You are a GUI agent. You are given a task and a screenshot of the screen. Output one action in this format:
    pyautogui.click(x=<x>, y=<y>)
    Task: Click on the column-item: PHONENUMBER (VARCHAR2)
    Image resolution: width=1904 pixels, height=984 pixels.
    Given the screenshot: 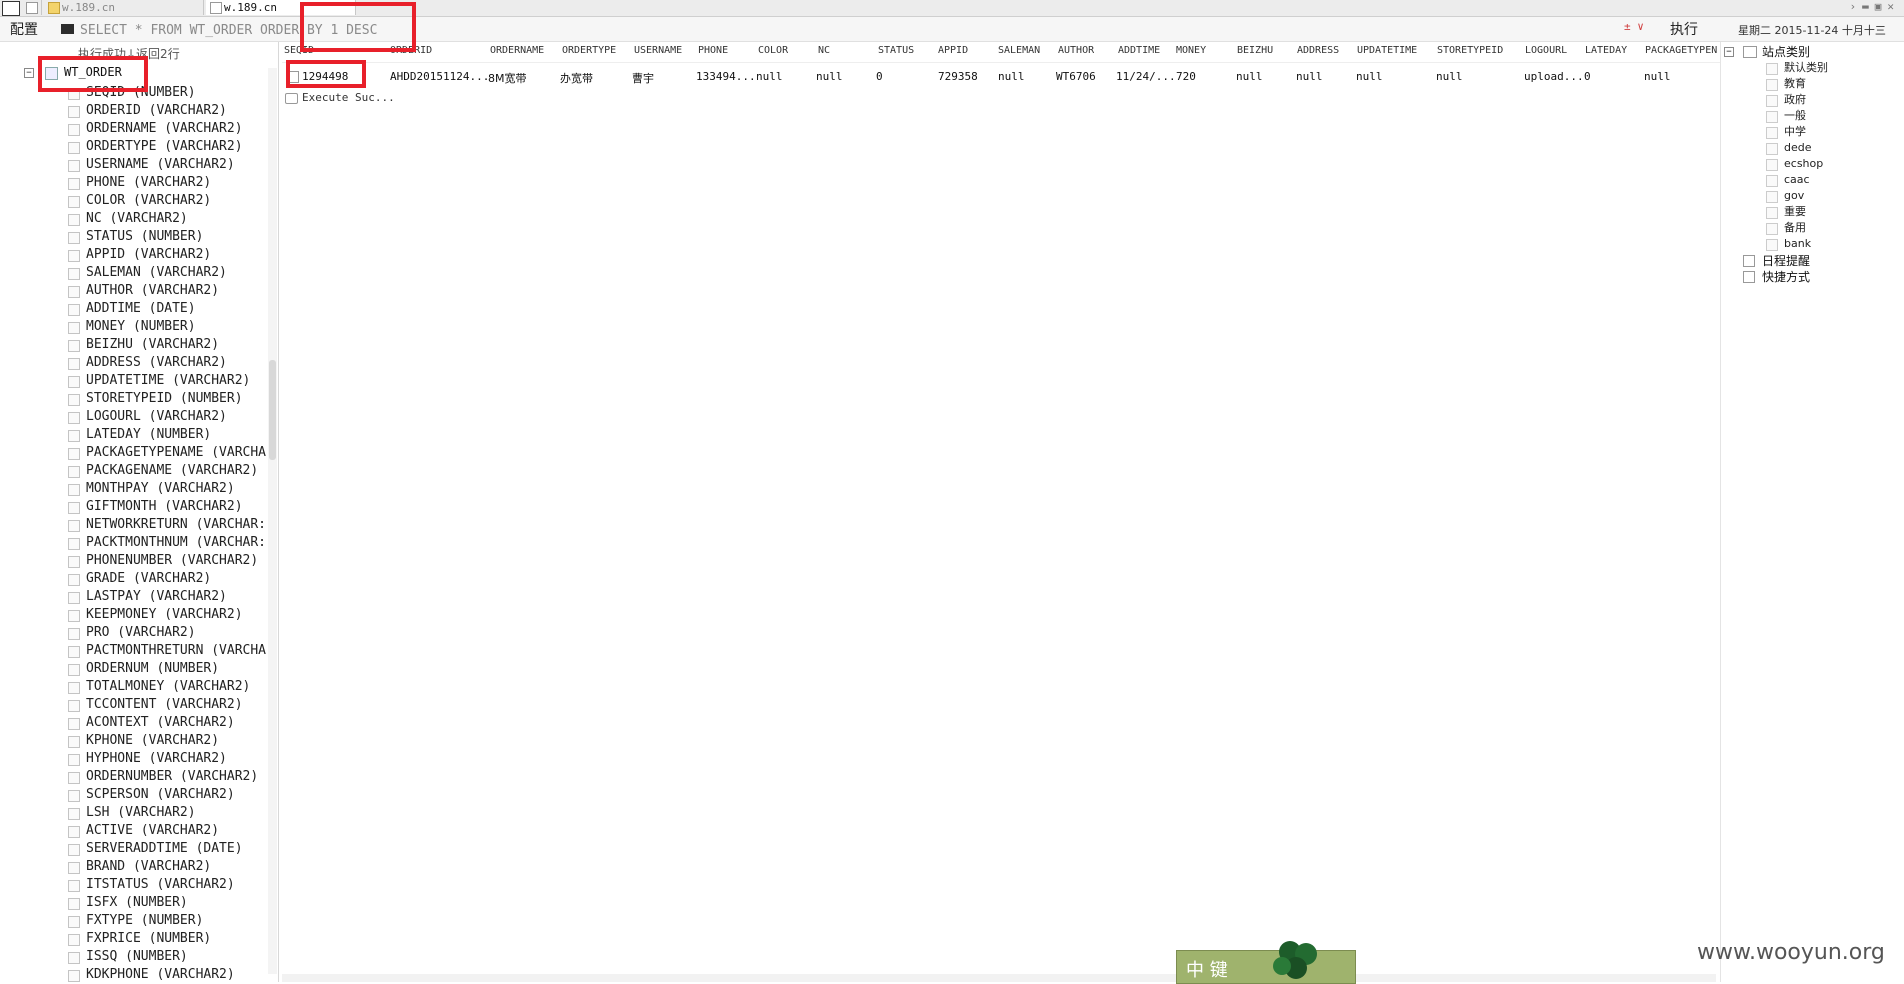 What is the action you would take?
    pyautogui.click(x=196, y=561)
    